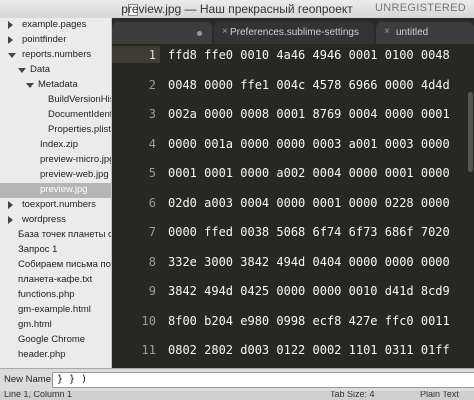 The image size is (474, 400). What do you see at coordinates (79, 114) in the screenshot?
I see `sidebar-item-label: DocumentIdentifie` at bounding box center [79, 114].